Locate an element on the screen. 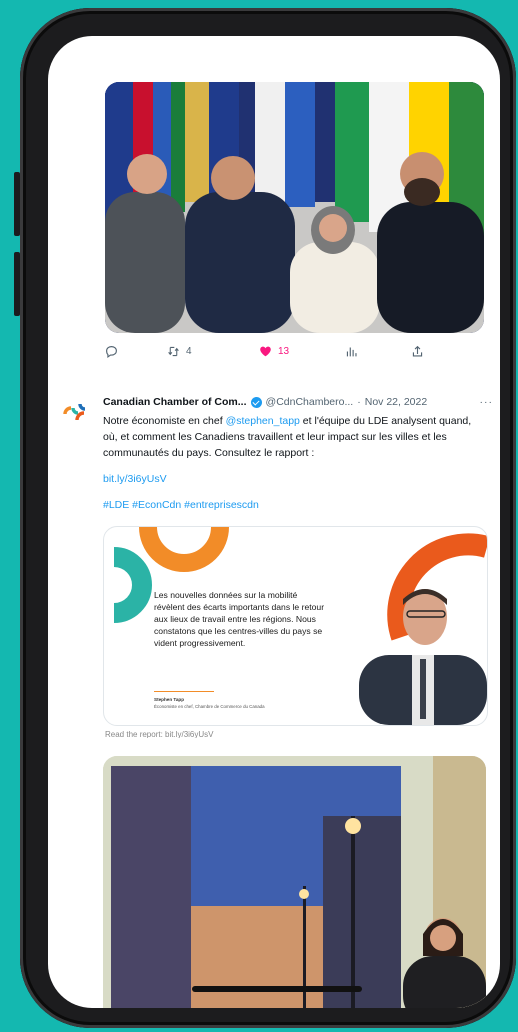  tweet-date: Nov 22, 2022 is located at coordinates (396, 402).